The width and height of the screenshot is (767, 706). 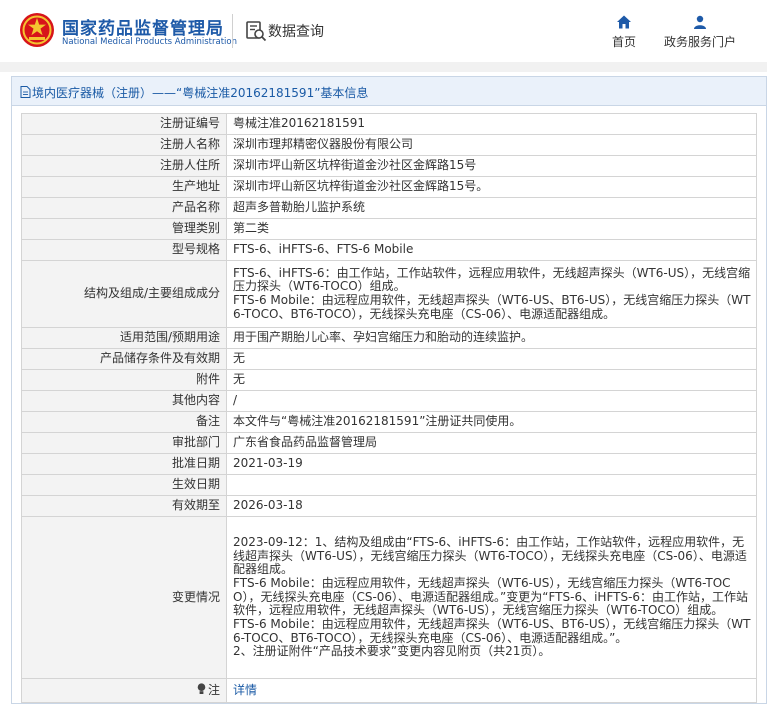 I want to click on table-row: 注 详情, so click(x=389, y=690).